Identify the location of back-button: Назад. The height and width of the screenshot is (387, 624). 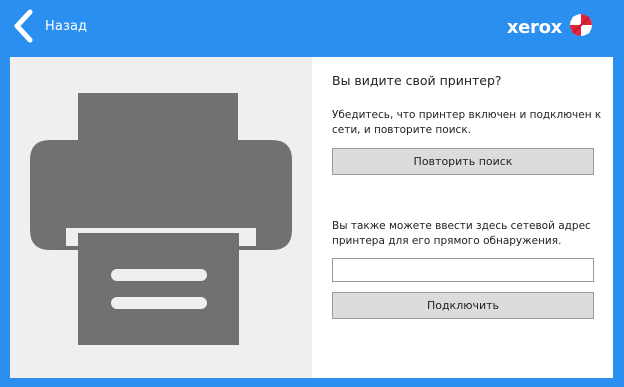
(49, 26).